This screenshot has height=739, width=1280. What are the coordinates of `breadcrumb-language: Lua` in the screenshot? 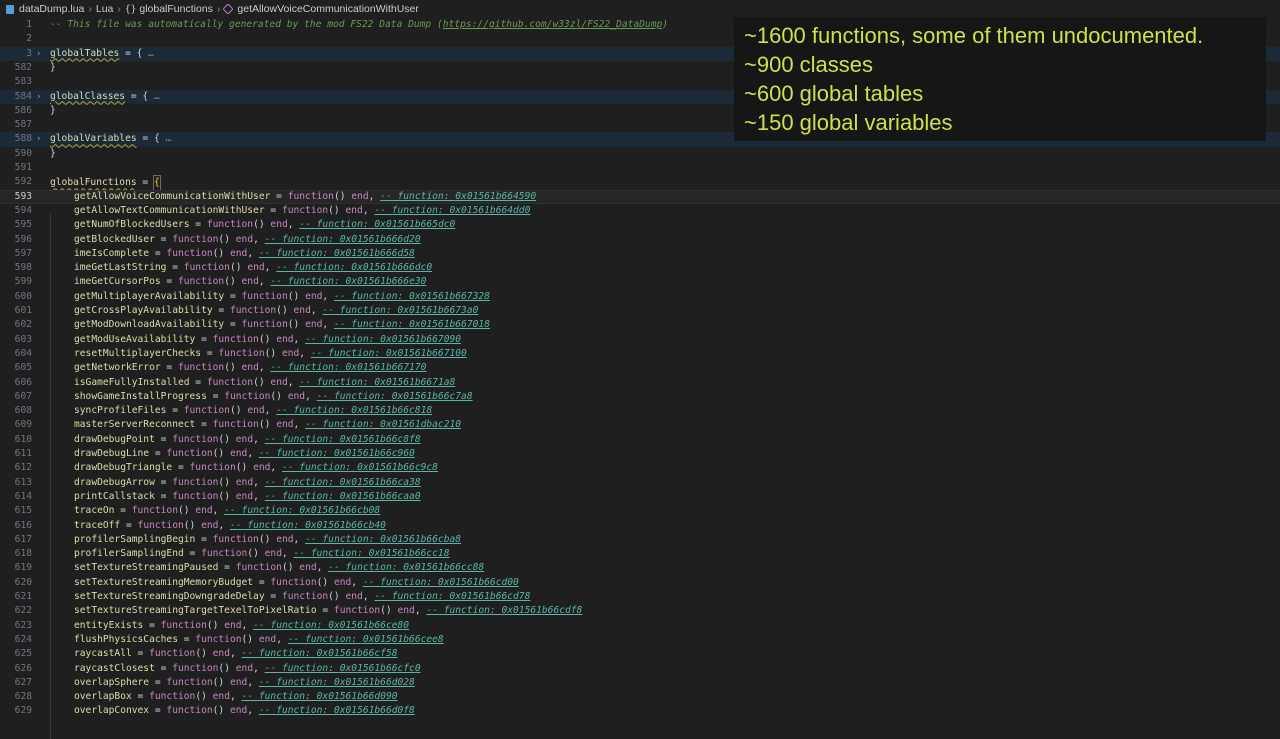 It's located at (105, 9).